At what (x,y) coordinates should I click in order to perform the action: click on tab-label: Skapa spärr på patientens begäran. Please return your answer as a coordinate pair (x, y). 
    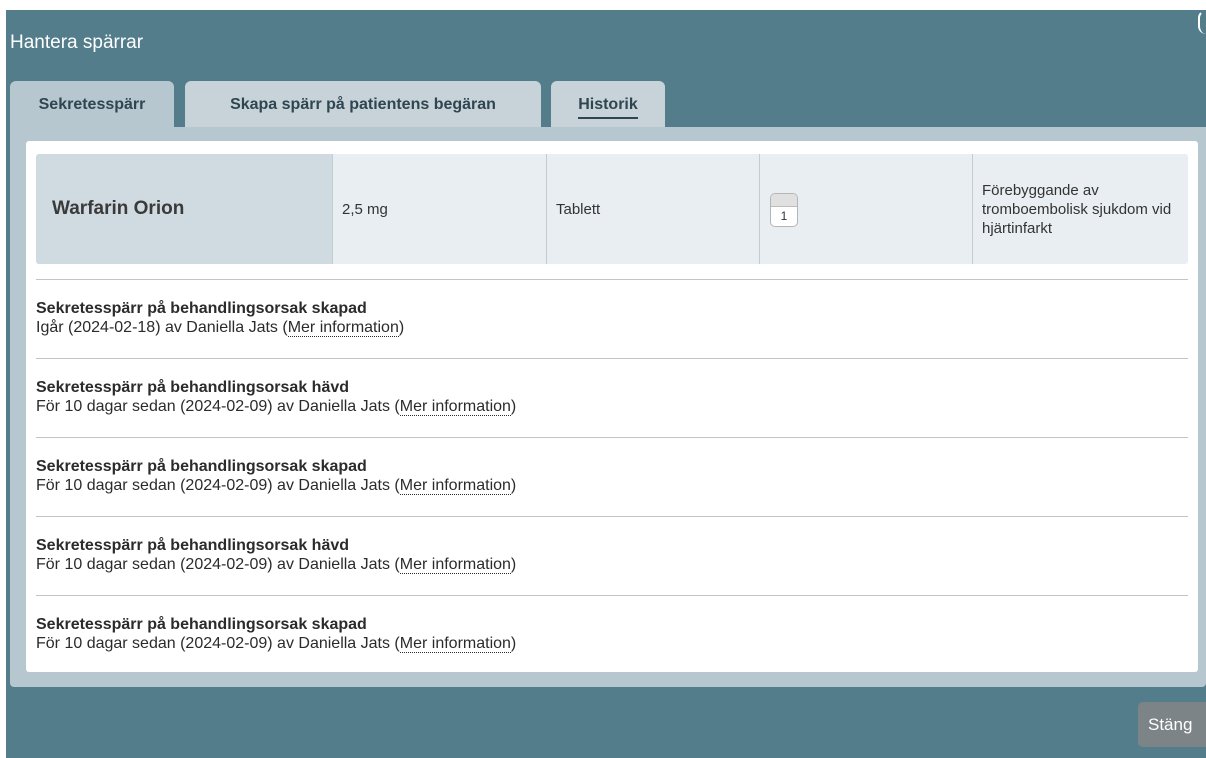
    Looking at the image, I should click on (363, 104).